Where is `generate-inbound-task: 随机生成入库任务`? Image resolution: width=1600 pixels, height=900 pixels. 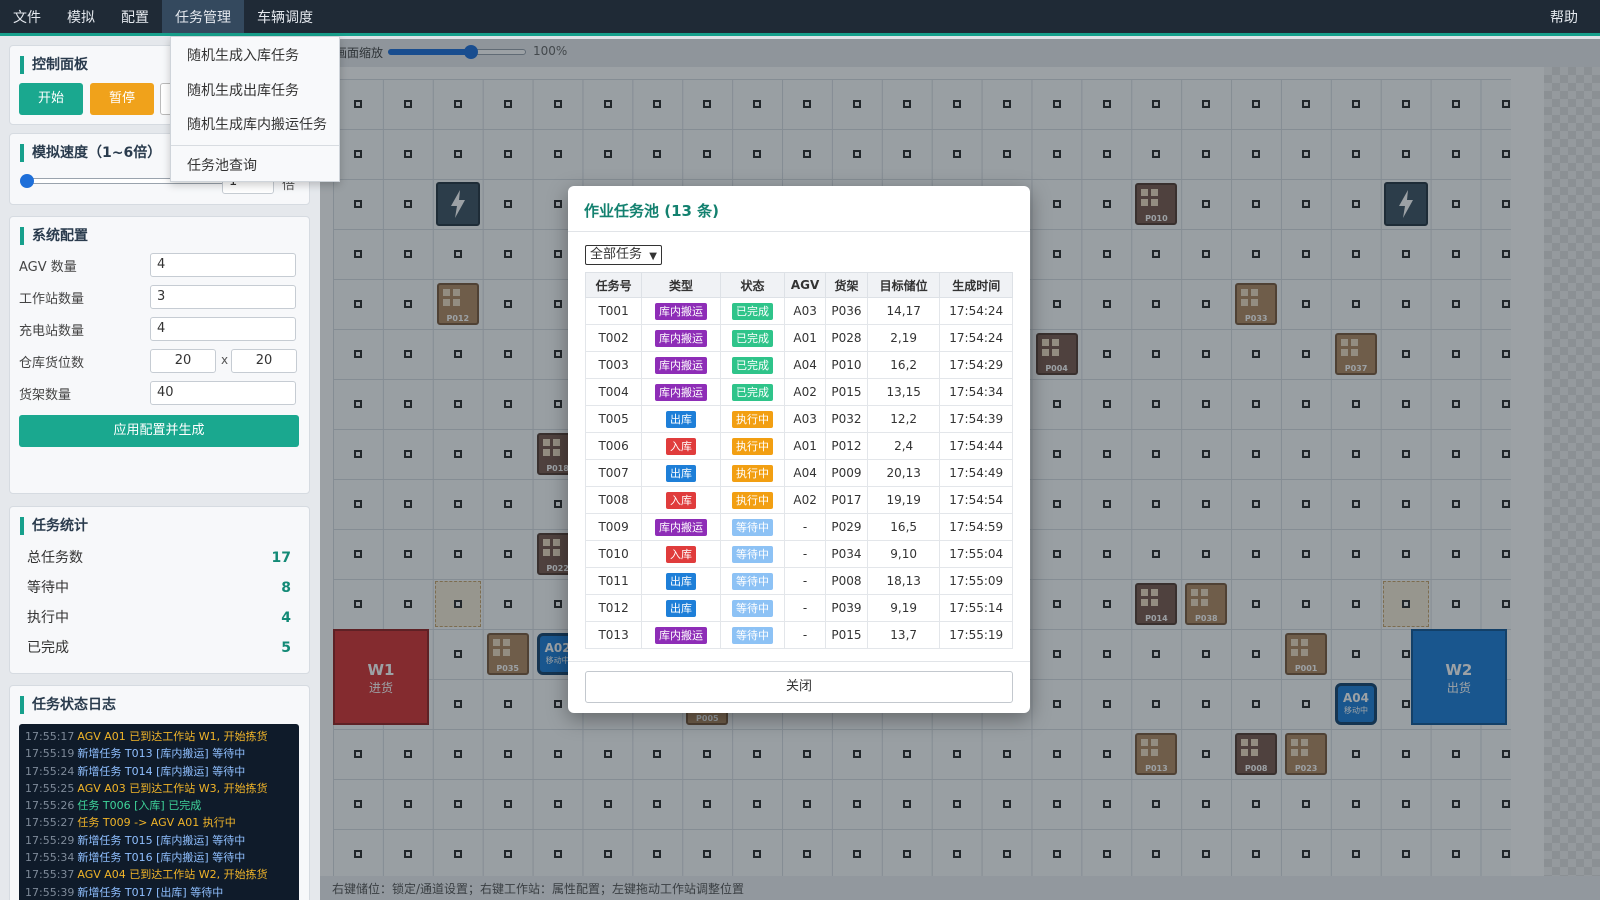 generate-inbound-task: 随机生成入库任务 is located at coordinates (255, 56).